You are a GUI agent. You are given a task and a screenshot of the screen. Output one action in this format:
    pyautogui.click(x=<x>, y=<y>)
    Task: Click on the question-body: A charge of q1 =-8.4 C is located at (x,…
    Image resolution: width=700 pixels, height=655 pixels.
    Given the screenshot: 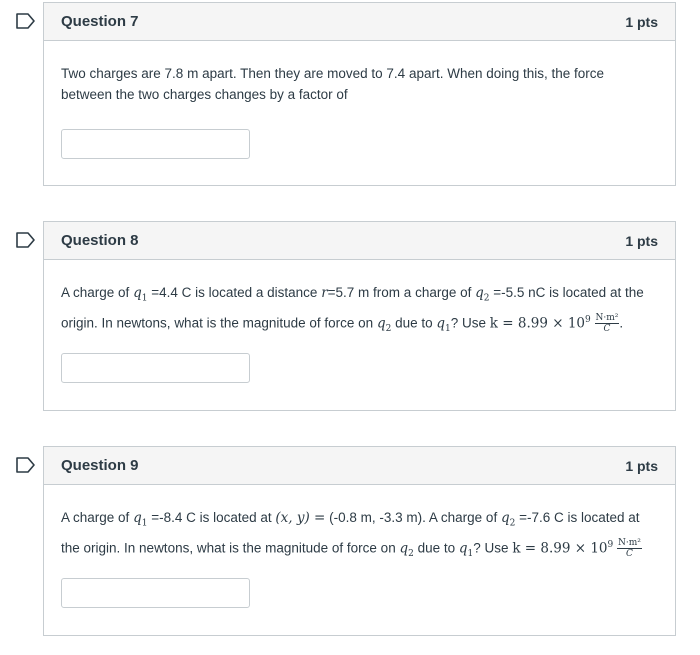 What is the action you would take?
    pyautogui.click(x=359, y=525)
    